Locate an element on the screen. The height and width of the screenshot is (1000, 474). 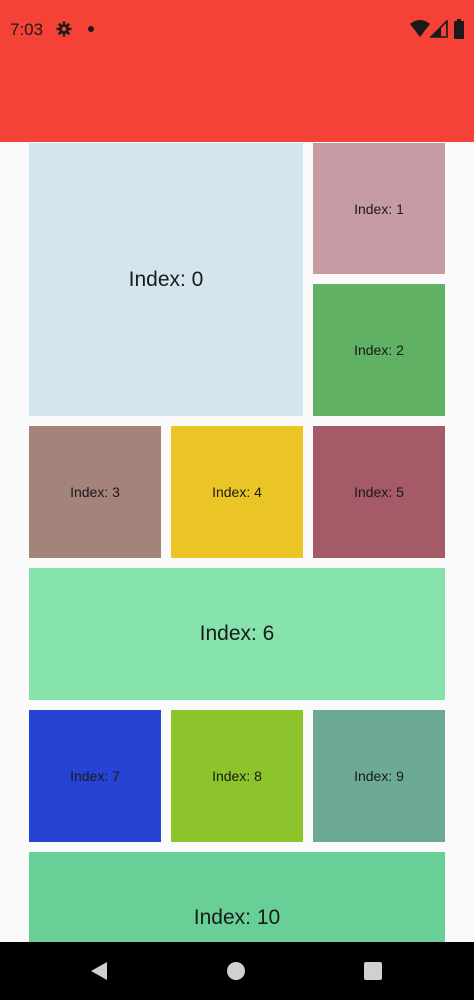
grid-tile-1: Index: 1 is located at coordinates (379, 208).